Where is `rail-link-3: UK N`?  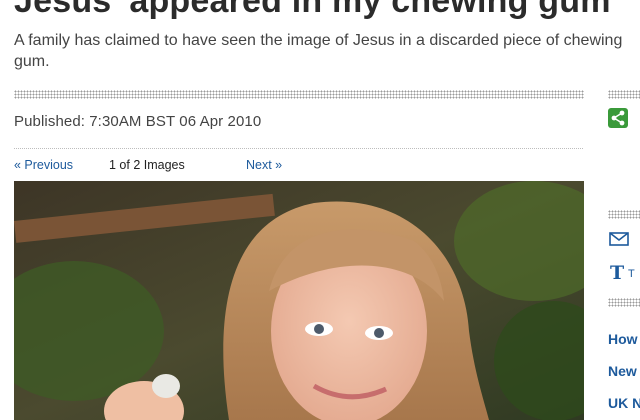 rail-link-3: UK N is located at coordinates (624, 403).